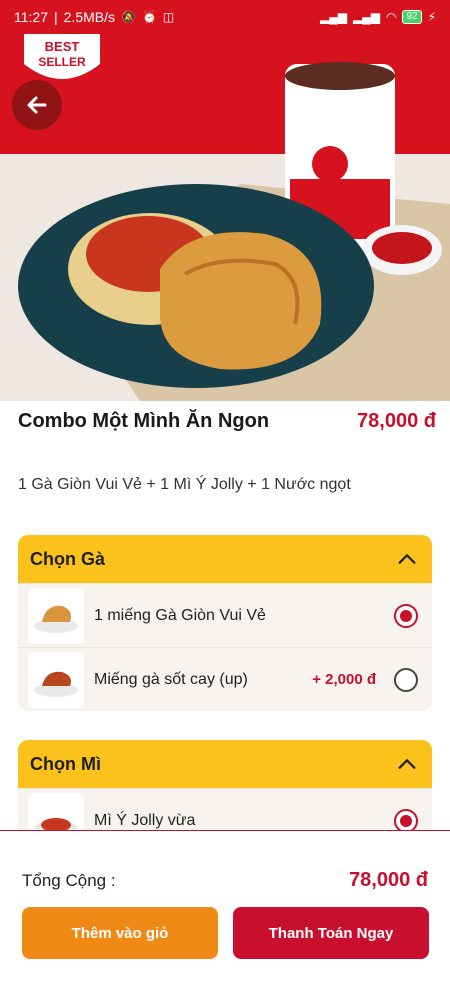  Describe the element at coordinates (144, 421) in the screenshot. I see `product-title: Combo Một Mình Ăn Ngon` at that location.